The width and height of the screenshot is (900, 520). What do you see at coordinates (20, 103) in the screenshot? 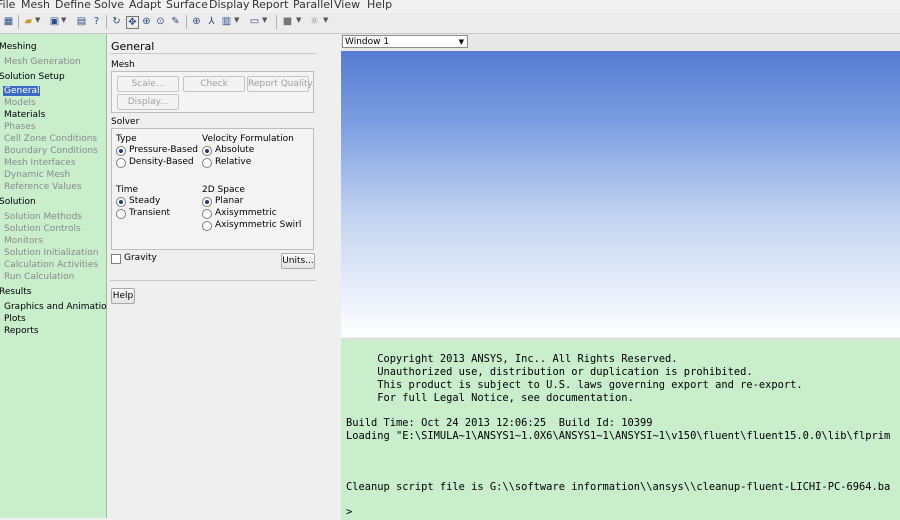
I see `tree-item-models: Models` at bounding box center [20, 103].